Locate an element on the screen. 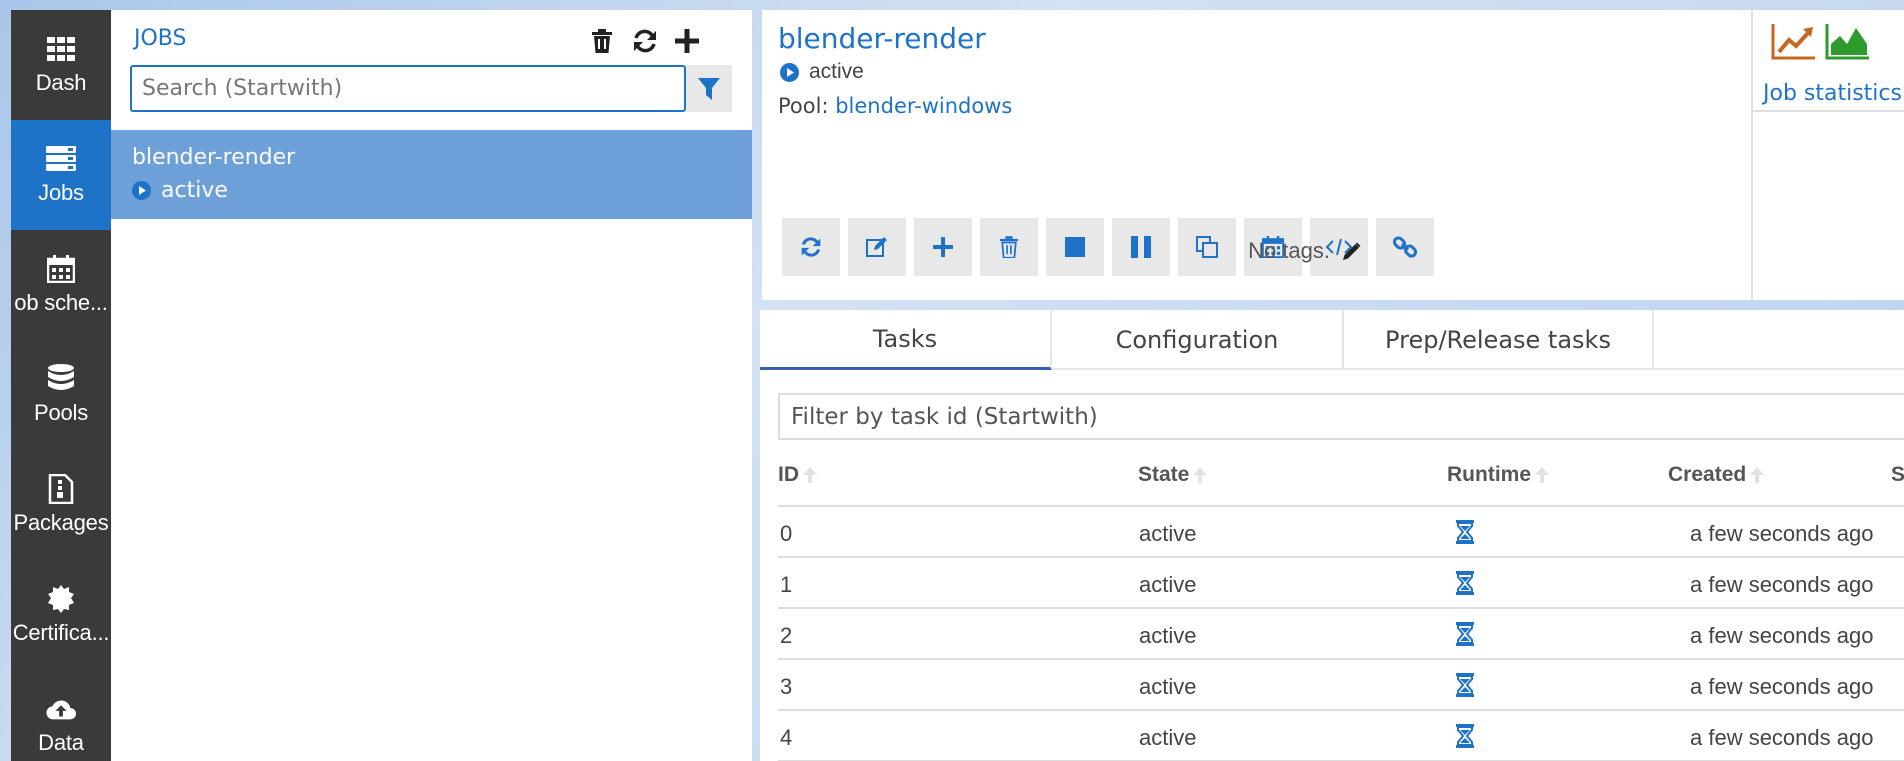 Image resolution: width=1904 pixels, height=761 pixels. refresh-button is located at coordinates (811, 247).